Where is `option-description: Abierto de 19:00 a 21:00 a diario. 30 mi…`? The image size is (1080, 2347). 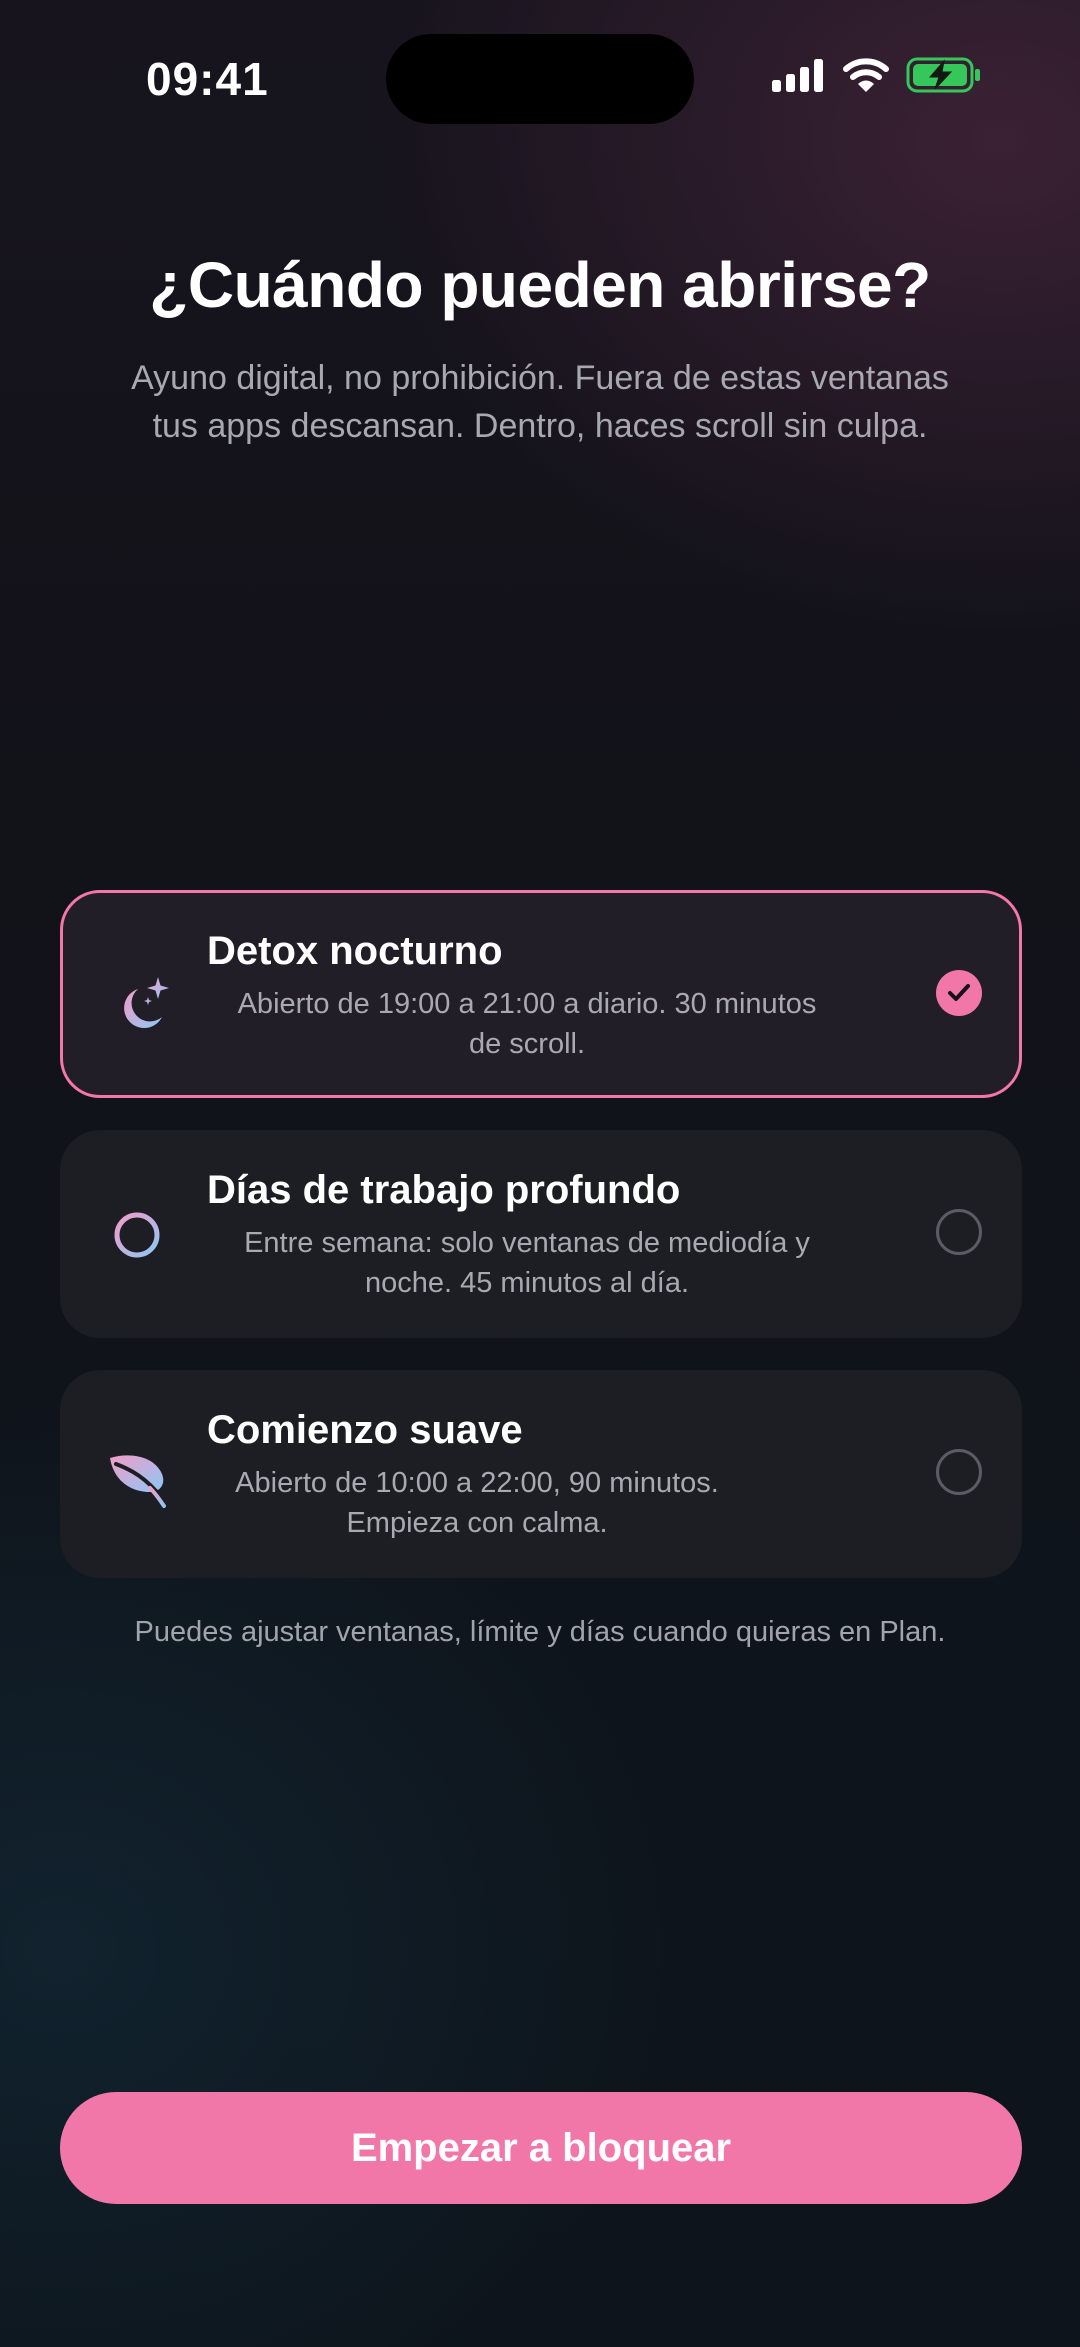 option-description: Abierto de 19:00 a 21:00 a diario. 30 mi… is located at coordinates (527, 1024).